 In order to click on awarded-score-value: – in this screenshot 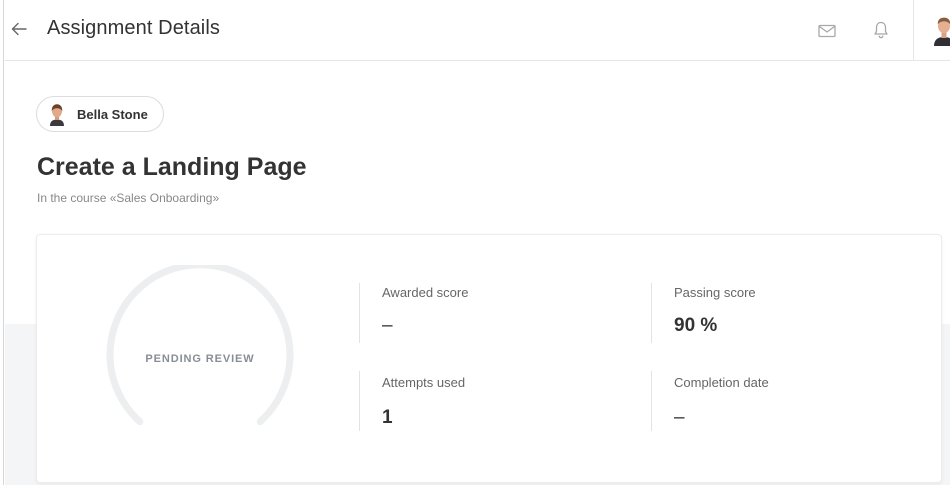, I will do `click(387, 325)`.